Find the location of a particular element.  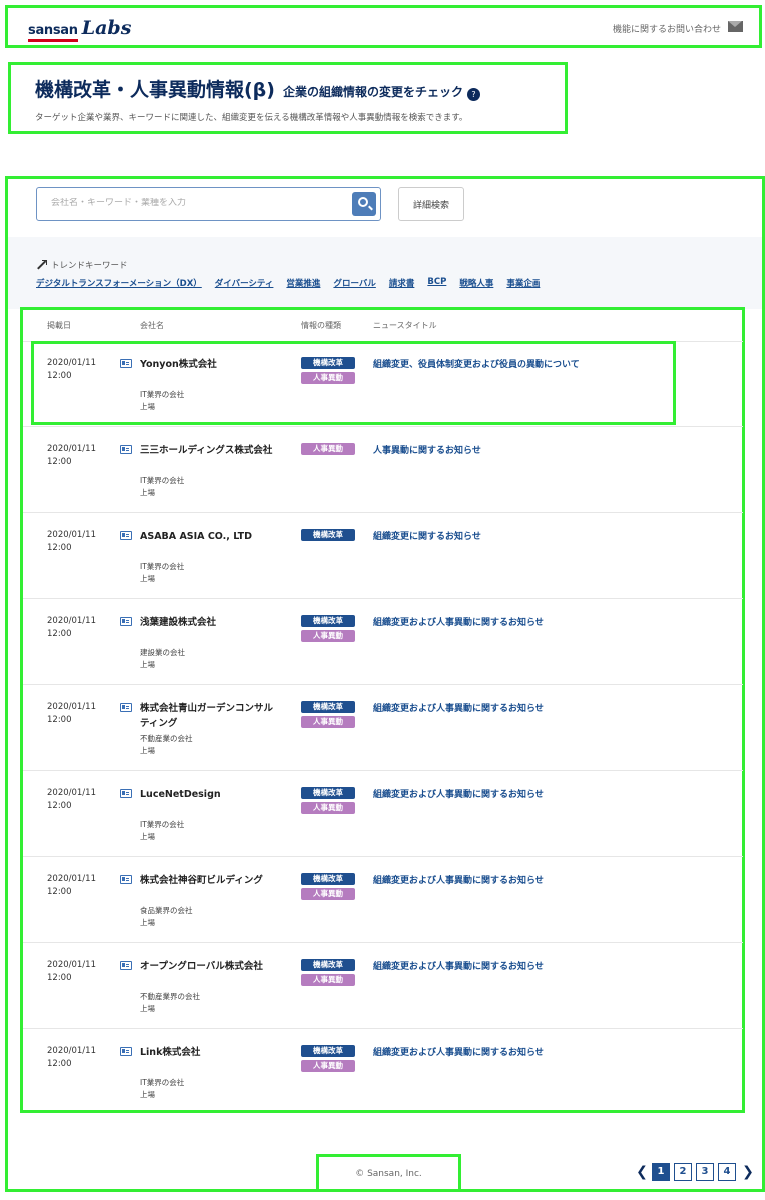

trend-keyword-link: 戦略人事 is located at coordinates (476, 283).